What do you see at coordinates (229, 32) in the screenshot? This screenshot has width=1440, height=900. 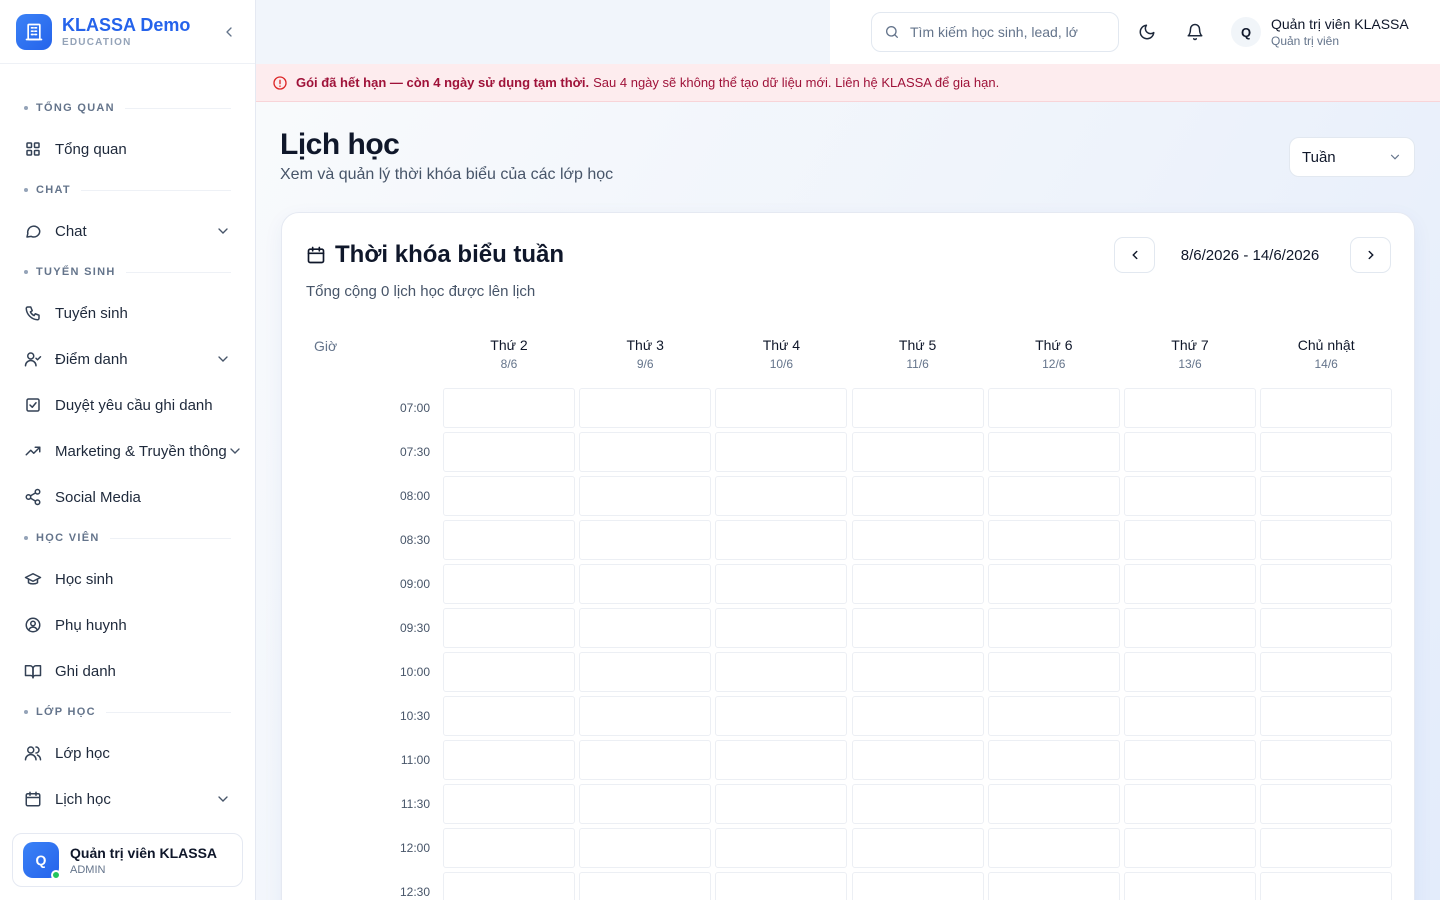 I see `collapse-sidebar-icon` at bounding box center [229, 32].